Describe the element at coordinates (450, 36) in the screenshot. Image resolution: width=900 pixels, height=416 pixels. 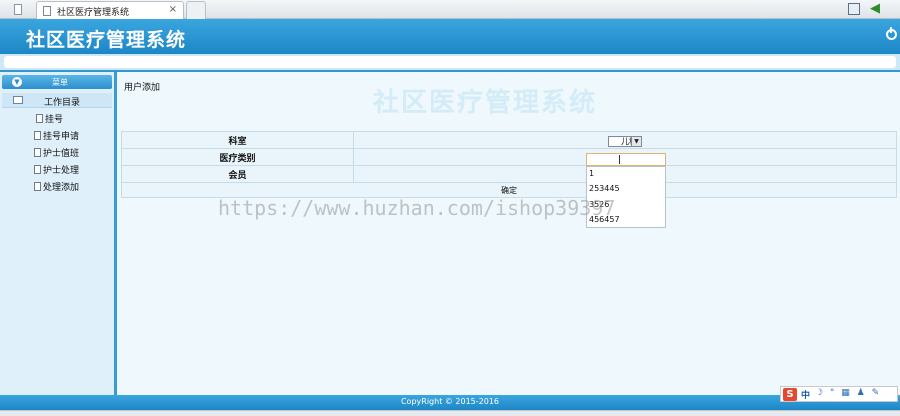
I see `app-header: 社区医疗管理系统` at that location.